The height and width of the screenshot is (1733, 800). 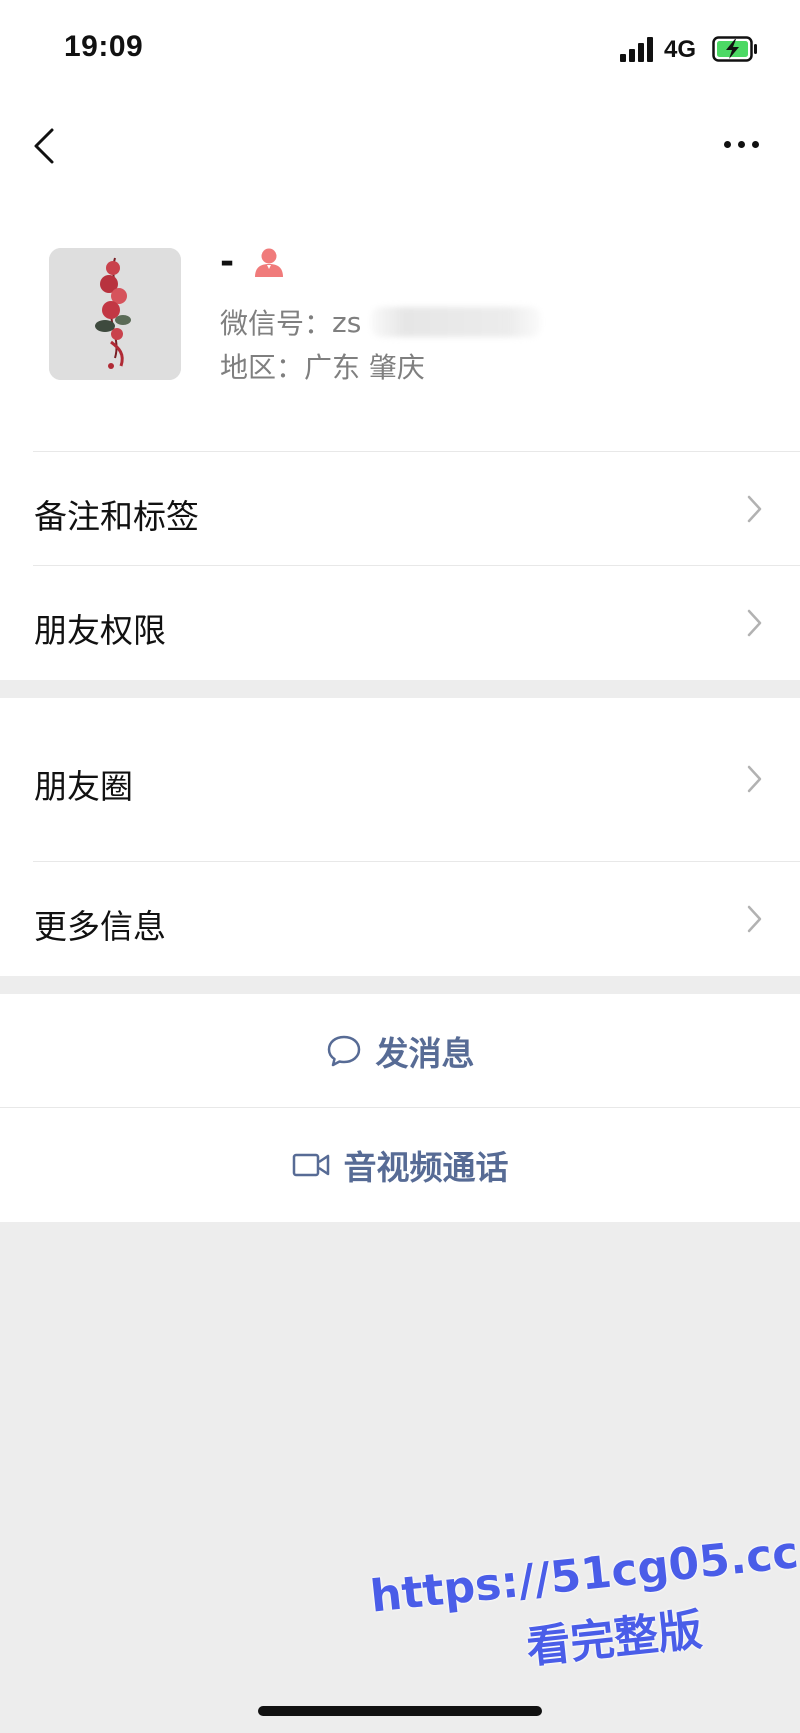 I want to click on wechat-id-blur, so click(x=456, y=322).